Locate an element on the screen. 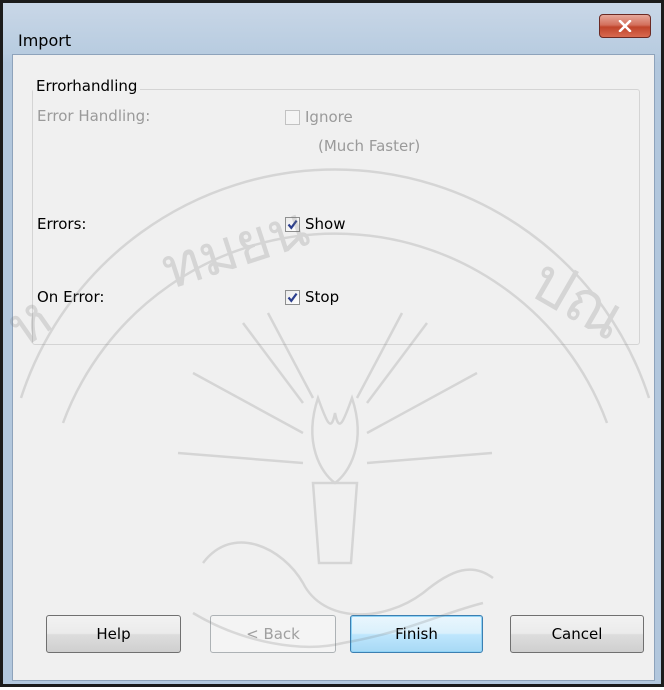 This screenshot has width=664, height=690. ignore-checkbox-box is located at coordinates (292, 117).